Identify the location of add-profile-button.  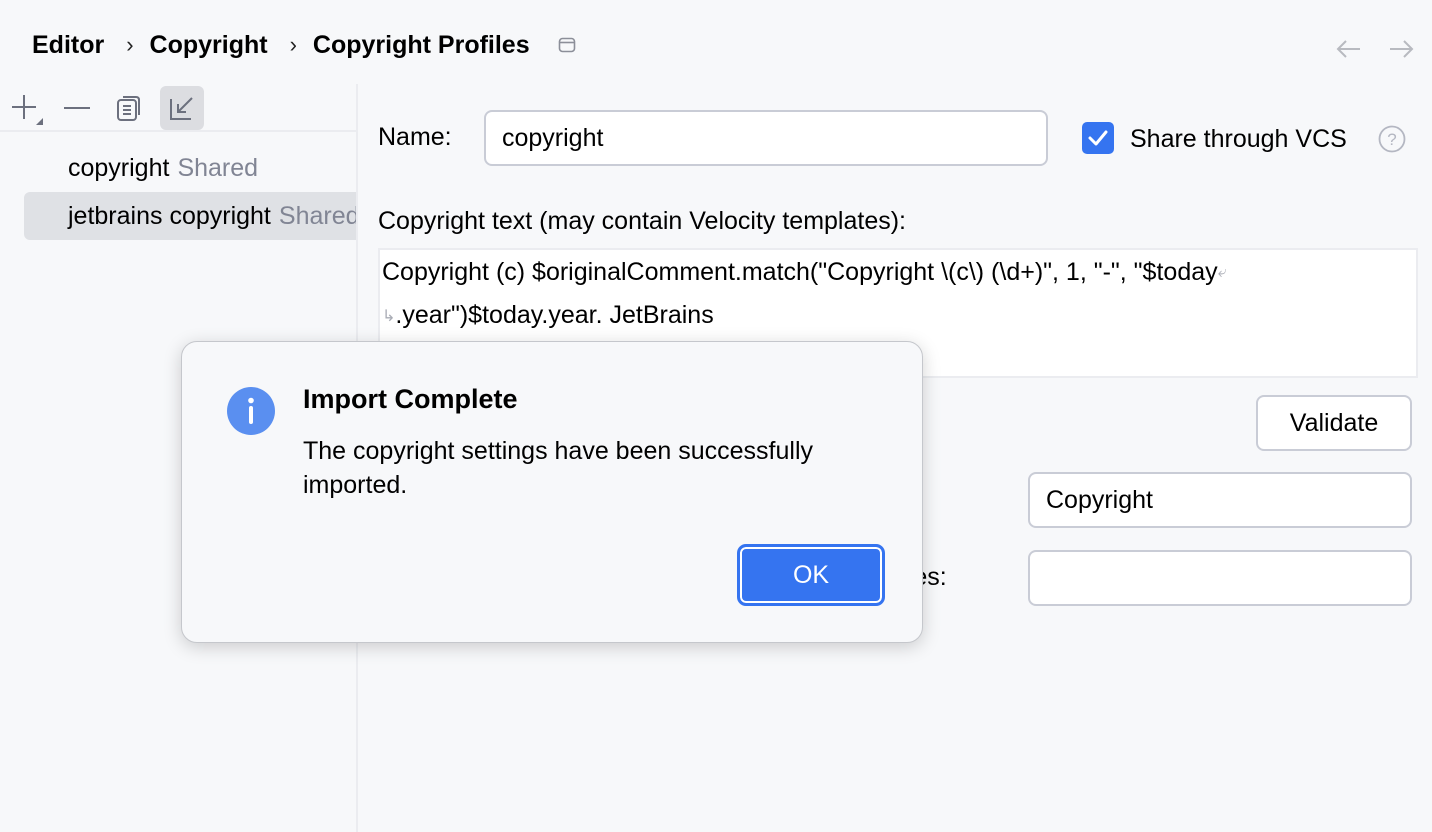
(26, 108).